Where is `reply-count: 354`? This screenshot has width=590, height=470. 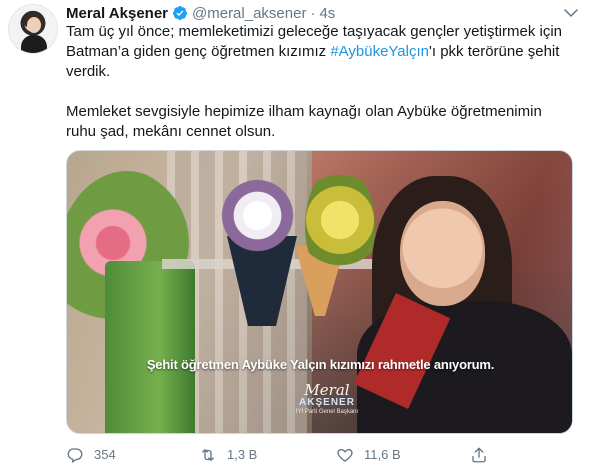 reply-count: 354 is located at coordinates (105, 454).